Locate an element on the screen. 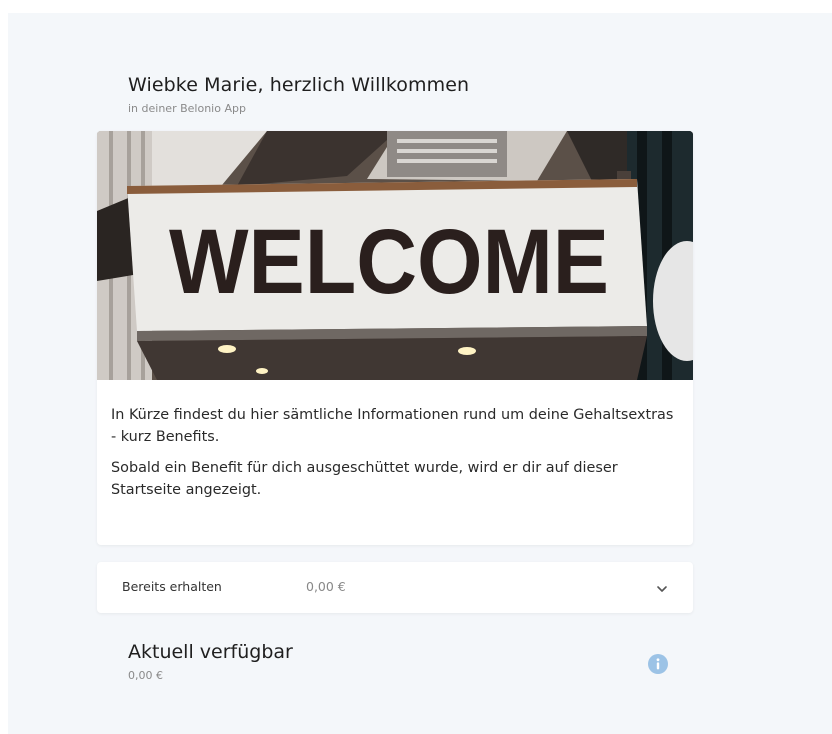 This screenshot has height=734, width=832. chevron-down-icon is located at coordinates (662, 589).